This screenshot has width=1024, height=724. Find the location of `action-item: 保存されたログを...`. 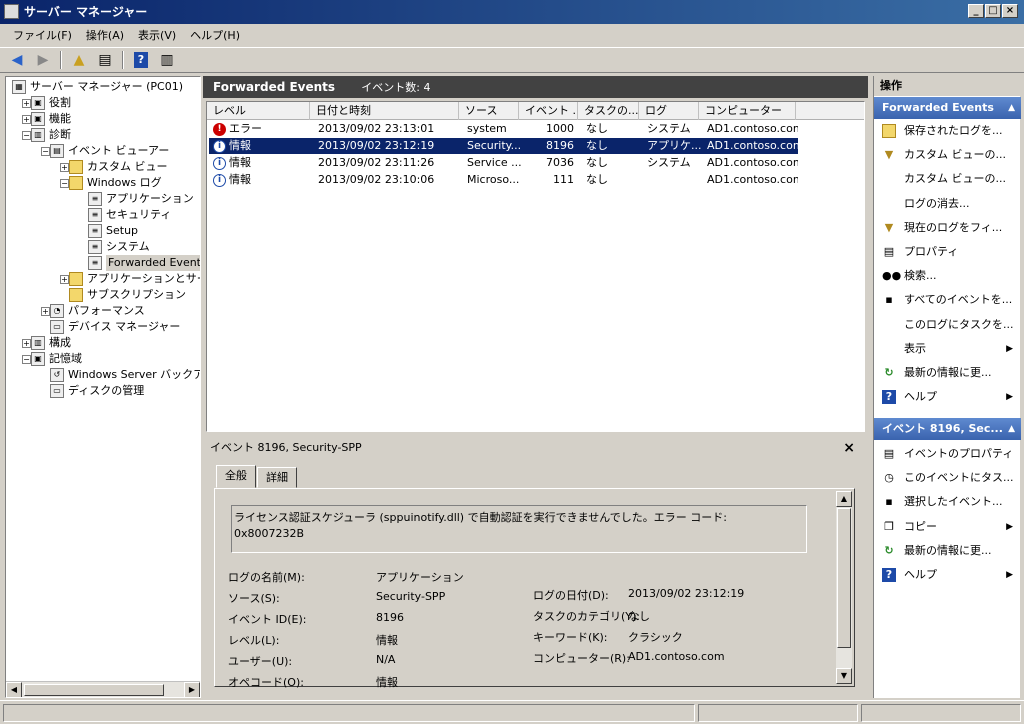

action-item: 保存されたログを... is located at coordinates (947, 131).